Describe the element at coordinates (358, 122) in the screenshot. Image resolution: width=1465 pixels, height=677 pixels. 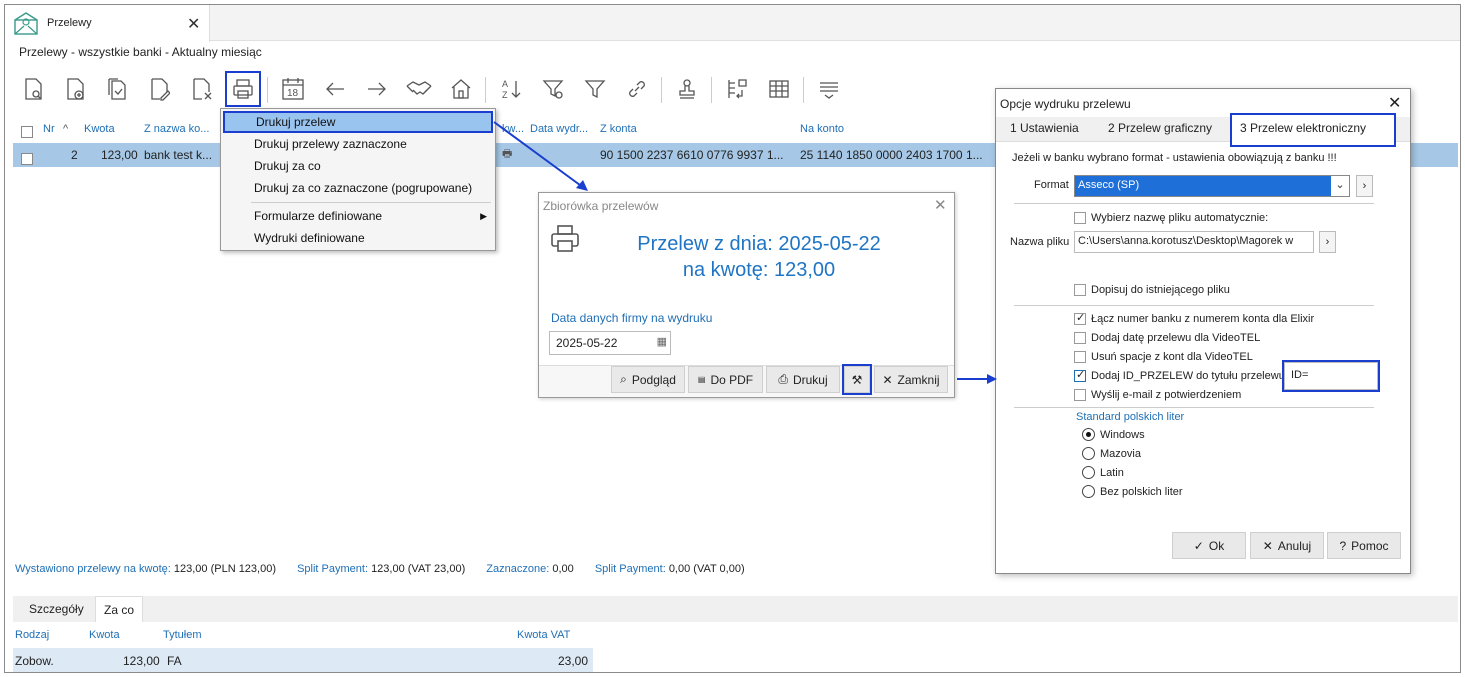
I see `menu-item-drukuj-przelew: Drukuj przelew` at that location.